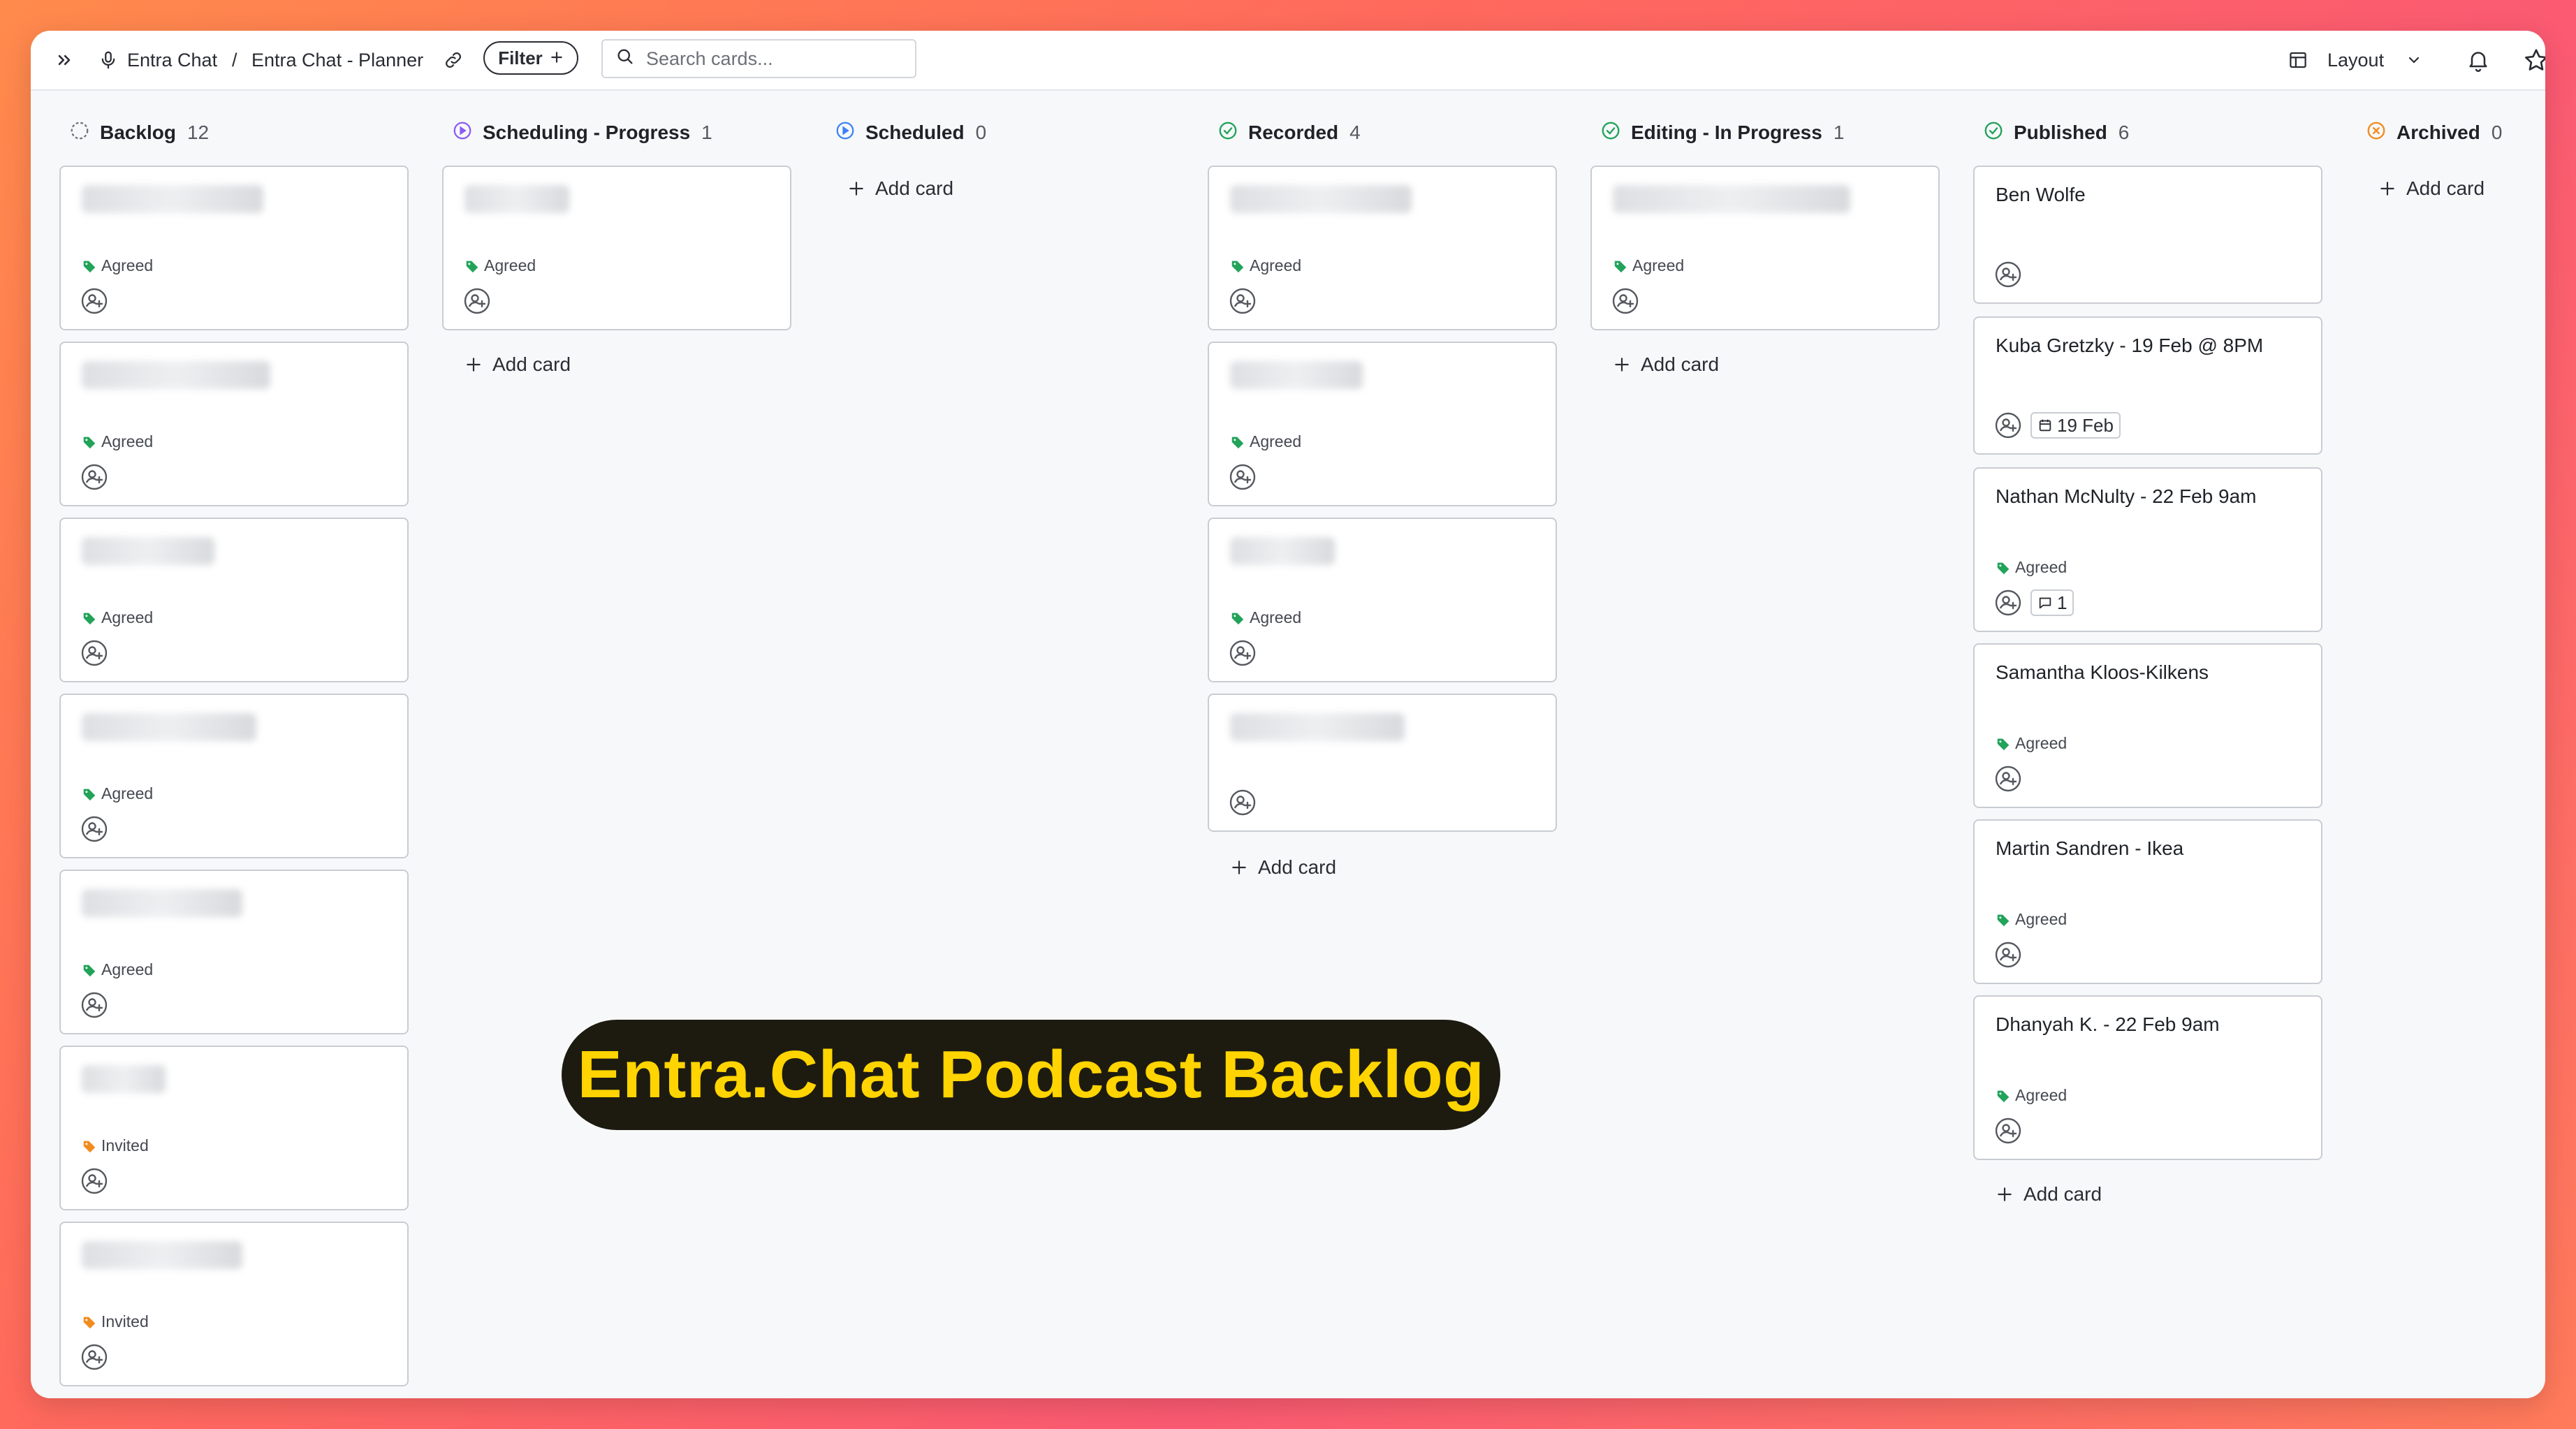  What do you see at coordinates (115, 1145) in the screenshot?
I see `status-tag: Invited` at bounding box center [115, 1145].